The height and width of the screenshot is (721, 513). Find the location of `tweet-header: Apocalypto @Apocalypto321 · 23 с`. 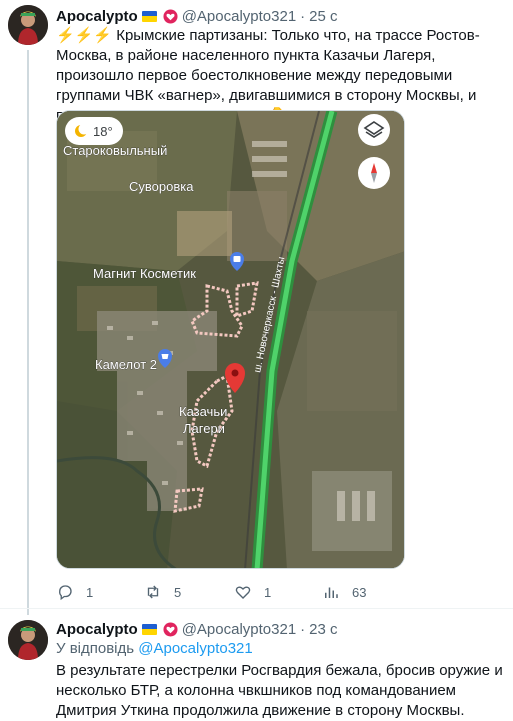

tweet-header: Apocalypto @Apocalypto321 · 23 с is located at coordinates (197, 629).